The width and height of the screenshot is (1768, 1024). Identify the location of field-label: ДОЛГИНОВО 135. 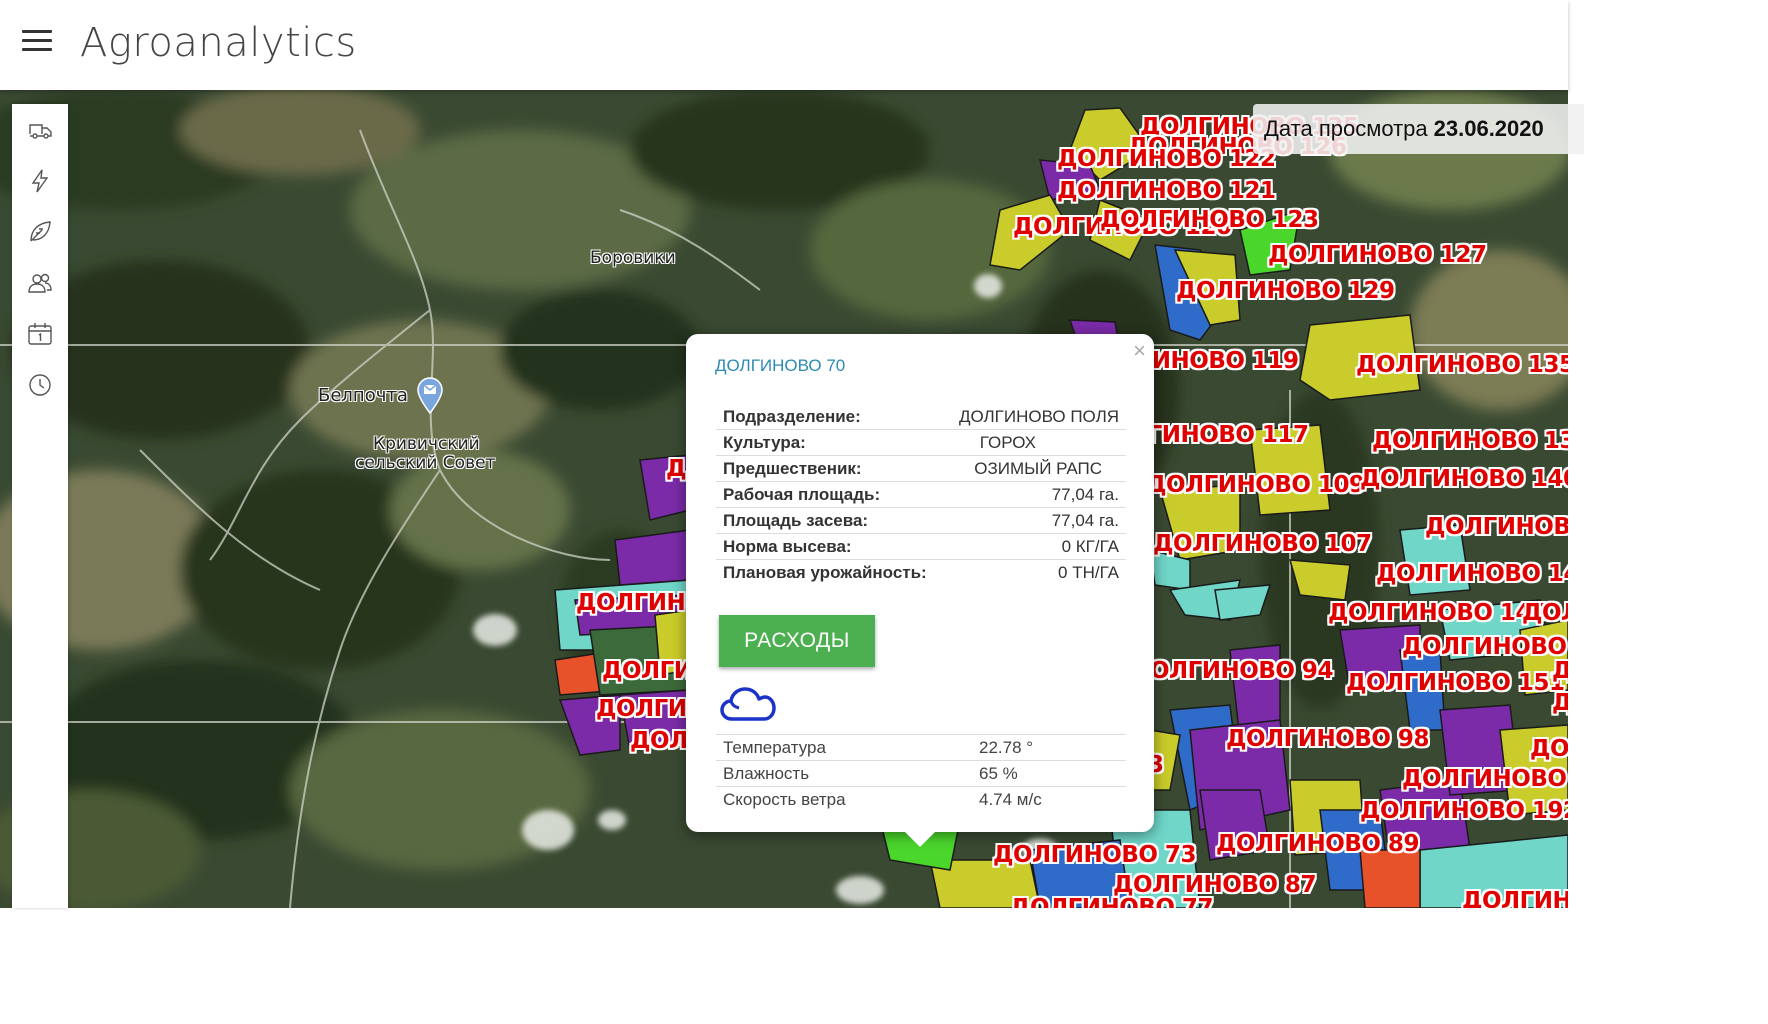
(1462, 365).